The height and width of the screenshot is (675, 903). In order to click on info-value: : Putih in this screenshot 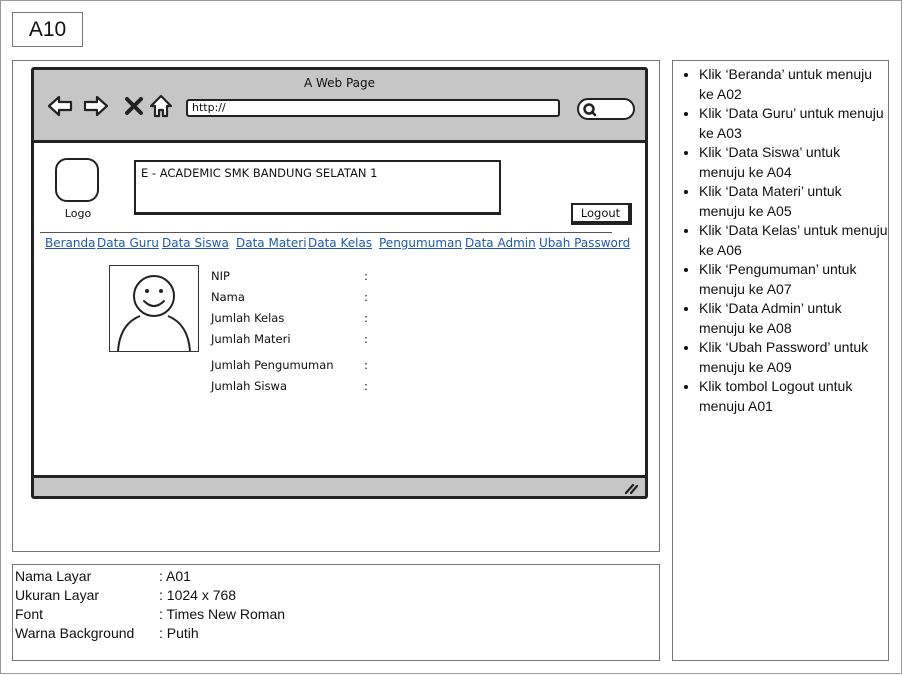, I will do `click(179, 633)`.